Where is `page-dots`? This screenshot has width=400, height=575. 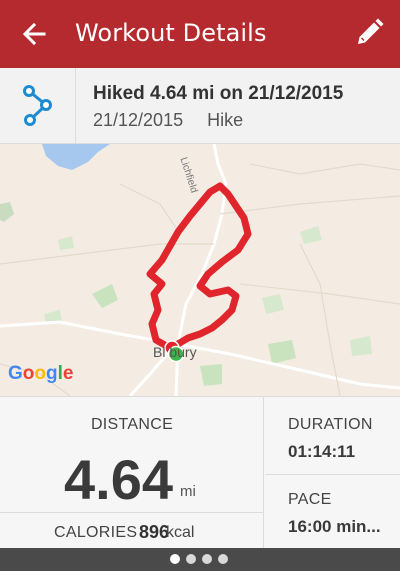 page-dots is located at coordinates (199, 559).